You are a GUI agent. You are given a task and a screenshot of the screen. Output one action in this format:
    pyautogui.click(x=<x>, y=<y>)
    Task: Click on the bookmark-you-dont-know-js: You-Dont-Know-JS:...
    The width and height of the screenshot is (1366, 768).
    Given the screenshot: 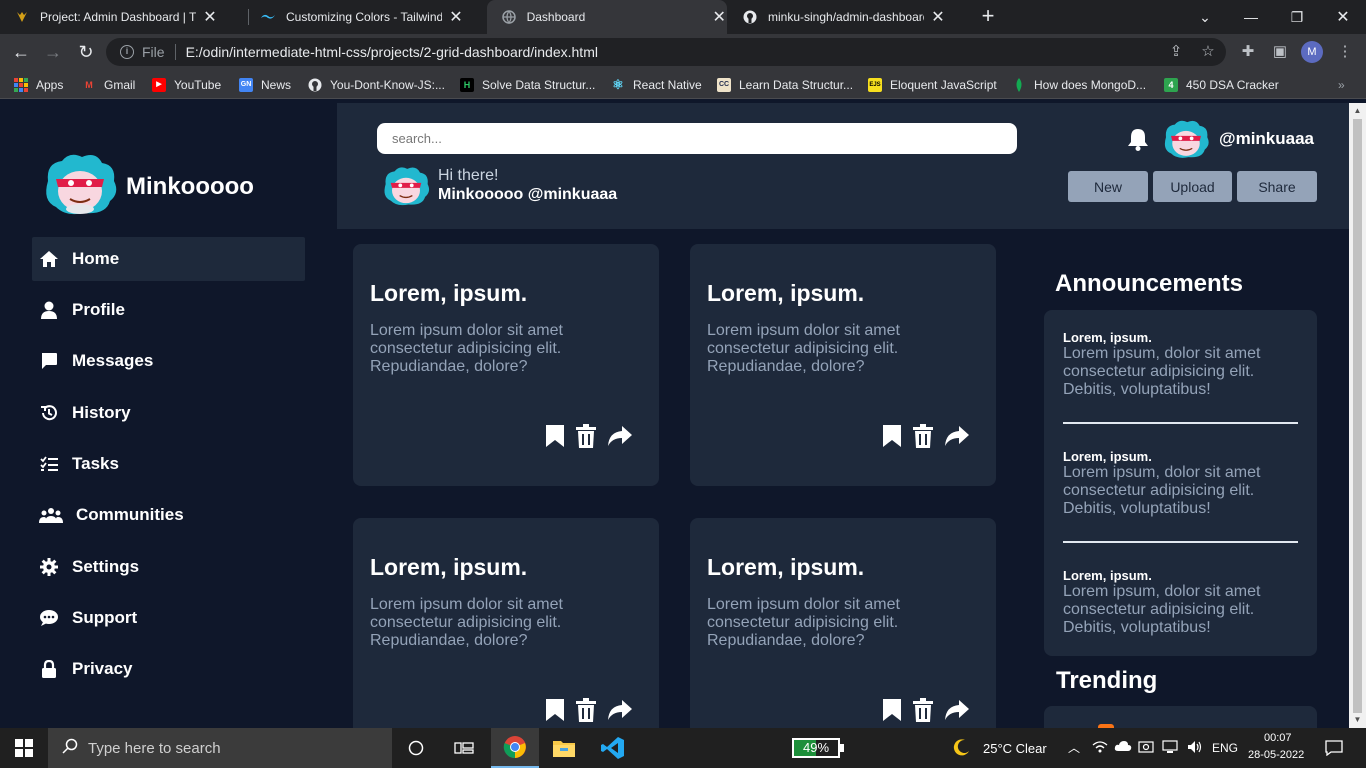 What is the action you would take?
    pyautogui.click(x=376, y=85)
    